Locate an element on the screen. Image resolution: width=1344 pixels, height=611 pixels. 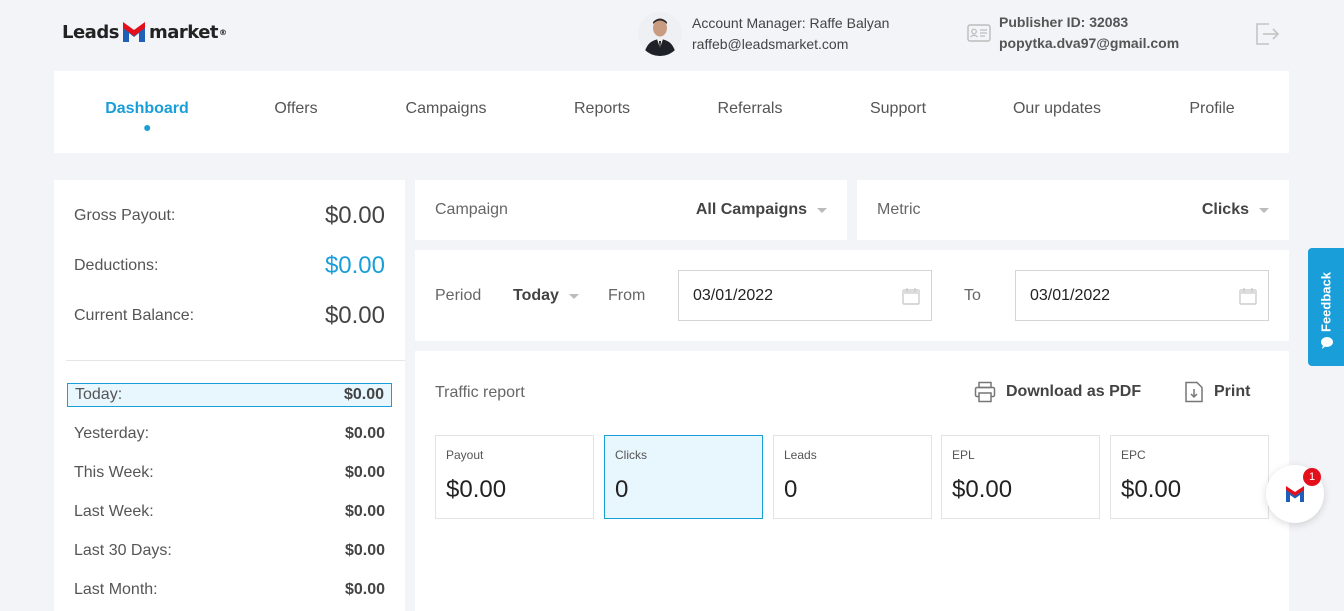
period-label: Last 30 Days: is located at coordinates (123, 550).